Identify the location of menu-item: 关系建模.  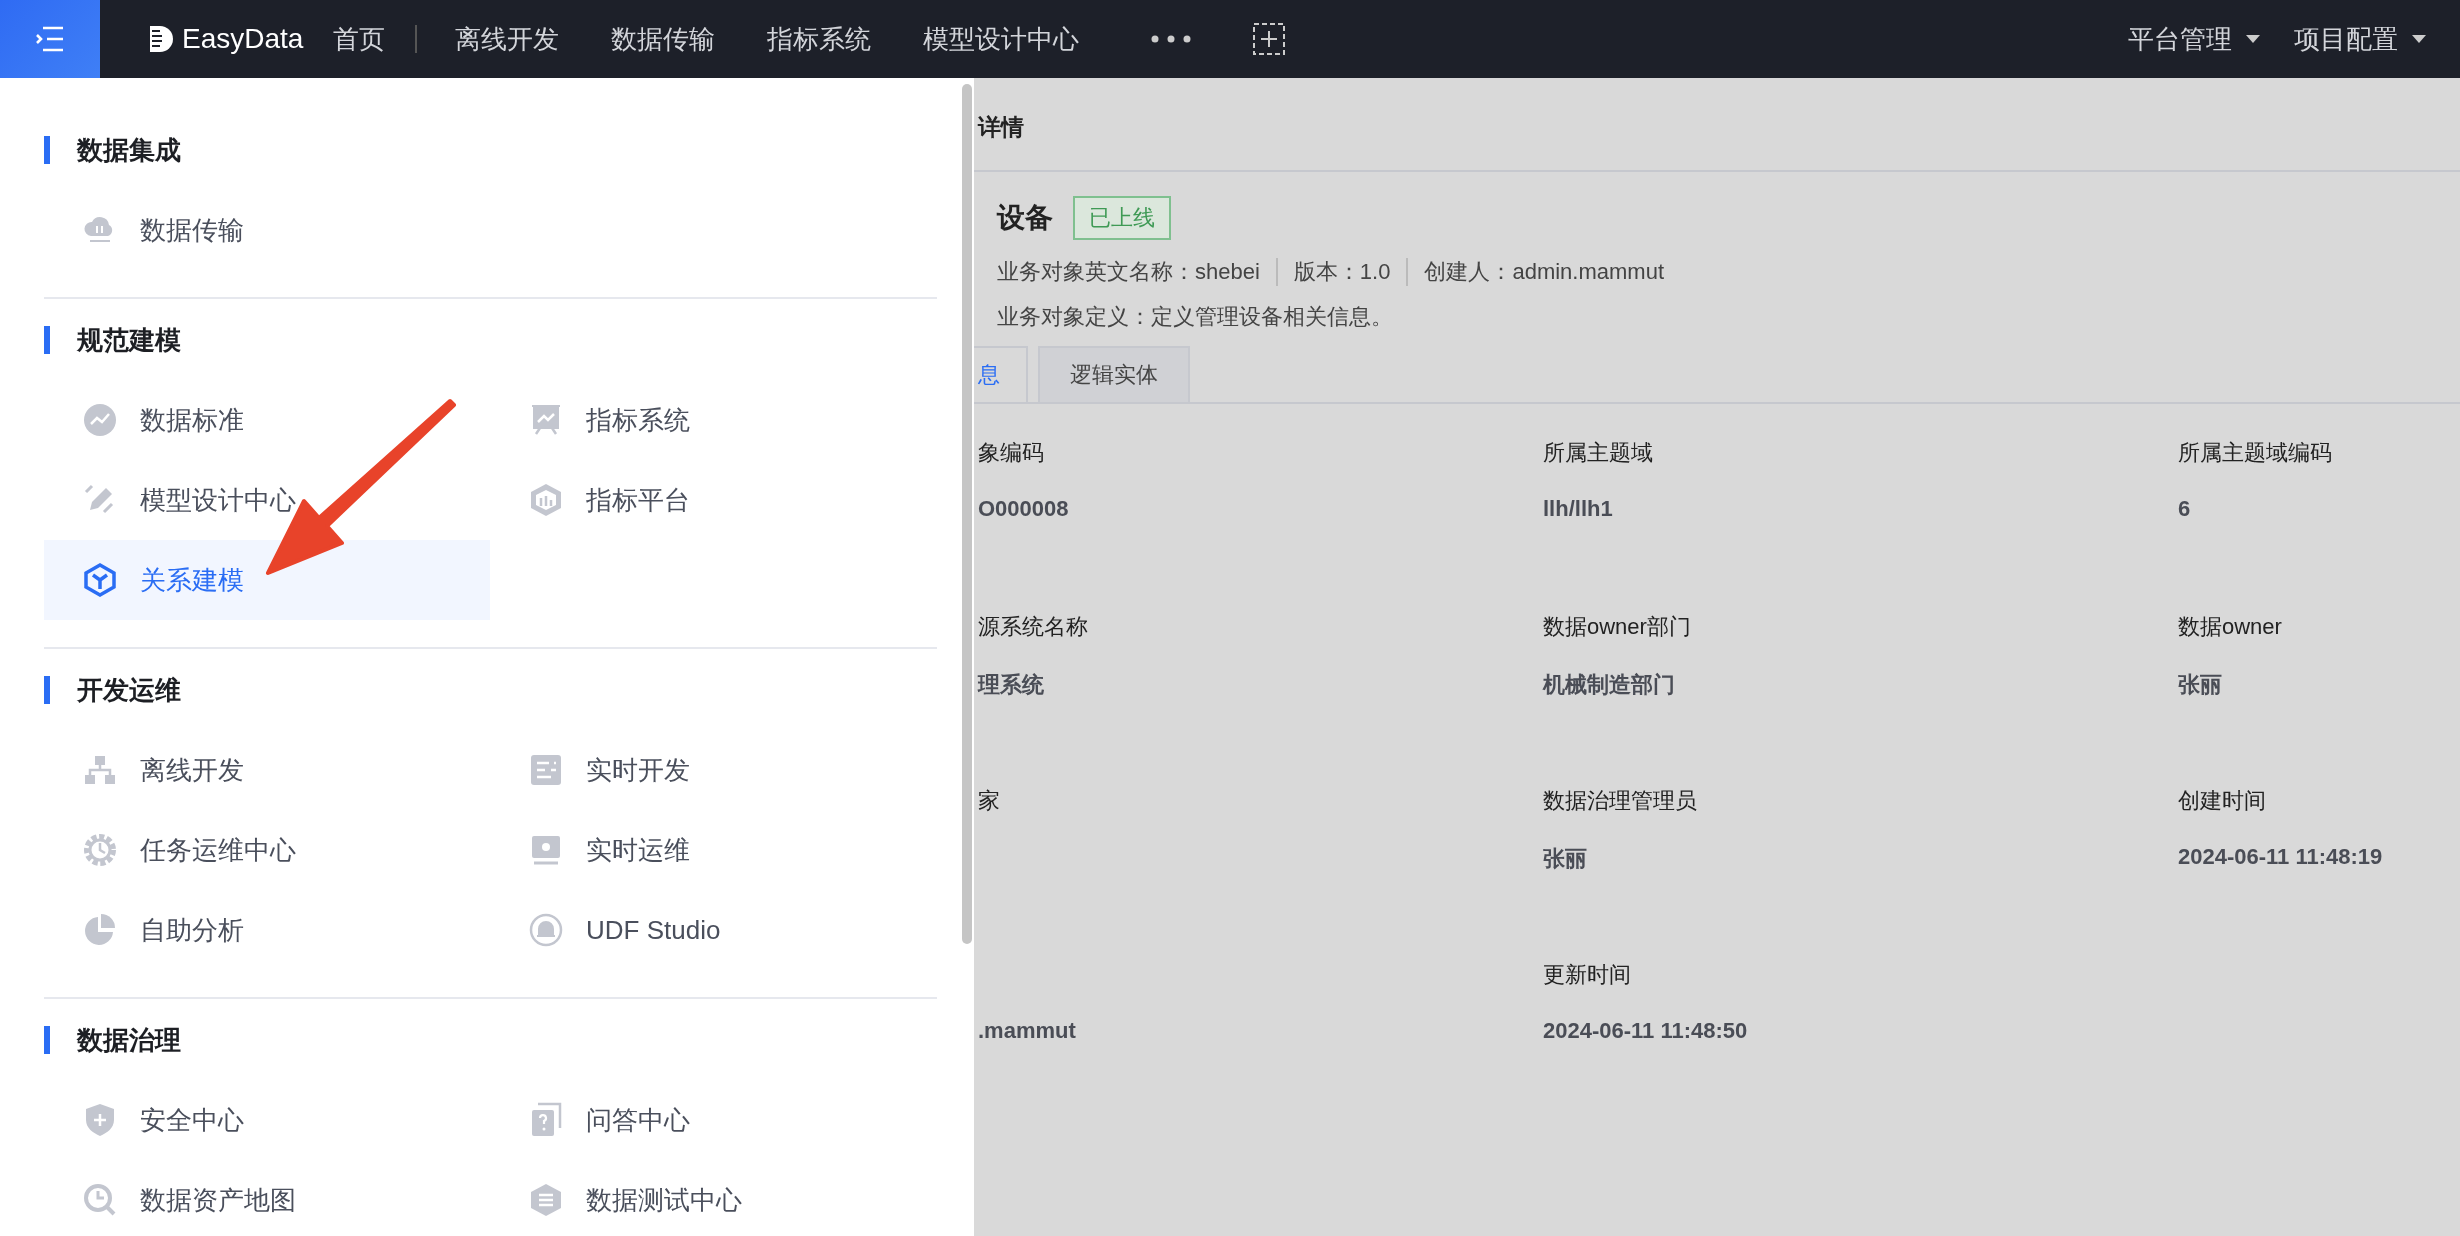
(267, 580).